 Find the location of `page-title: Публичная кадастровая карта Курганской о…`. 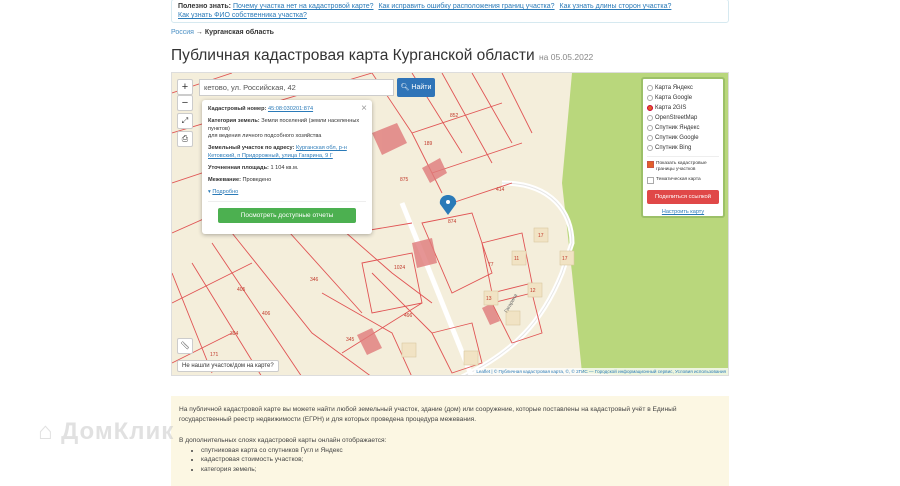

page-title: Публичная кадастровая карта Курганской о… is located at coordinates (382, 56).